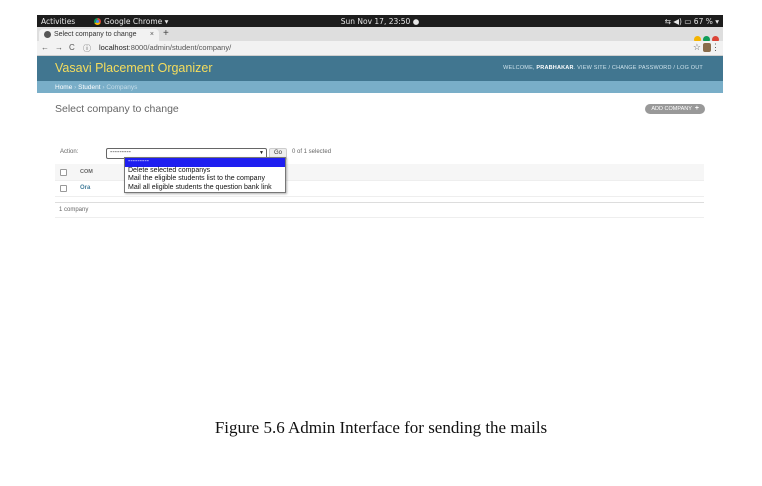 The height and width of the screenshot is (486, 762). I want to click on action-select-value: ---------, so click(120, 152).